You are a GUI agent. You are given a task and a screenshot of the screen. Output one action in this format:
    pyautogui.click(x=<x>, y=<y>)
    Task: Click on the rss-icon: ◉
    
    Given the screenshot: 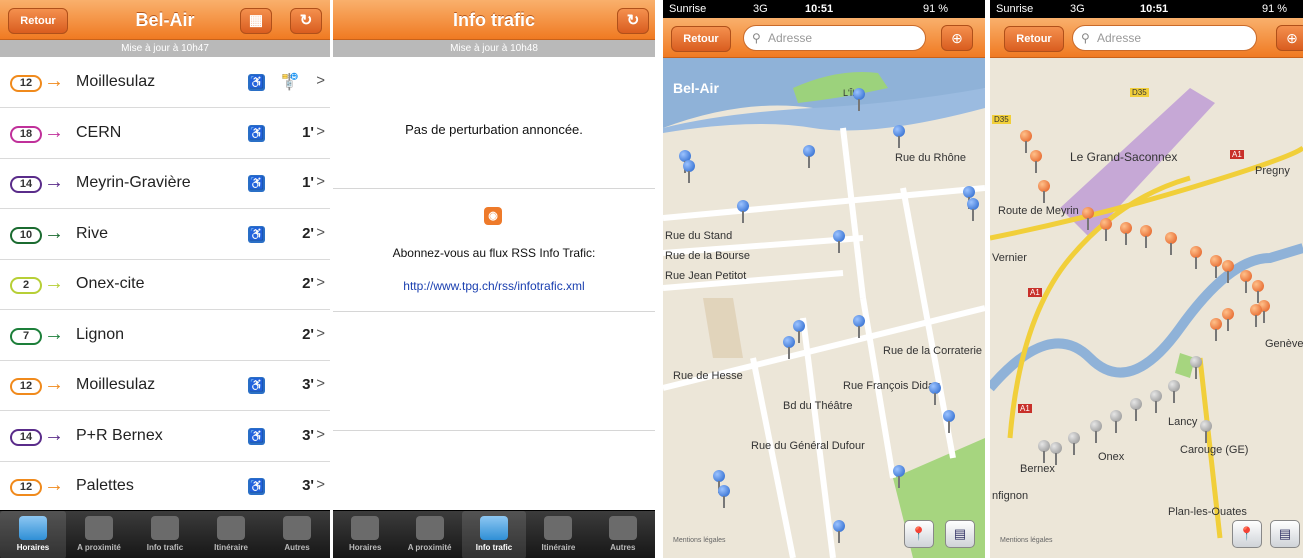 What is the action you would take?
    pyautogui.click(x=493, y=216)
    